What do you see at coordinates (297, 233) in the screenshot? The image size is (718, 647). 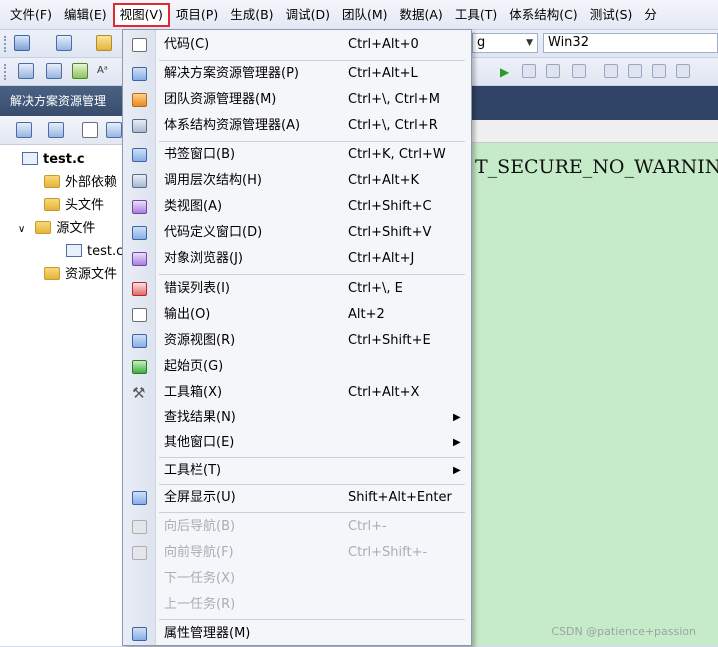 I see `menu-item-code-definition: 代码定义窗口(D) Ctrl+Shift+V` at bounding box center [297, 233].